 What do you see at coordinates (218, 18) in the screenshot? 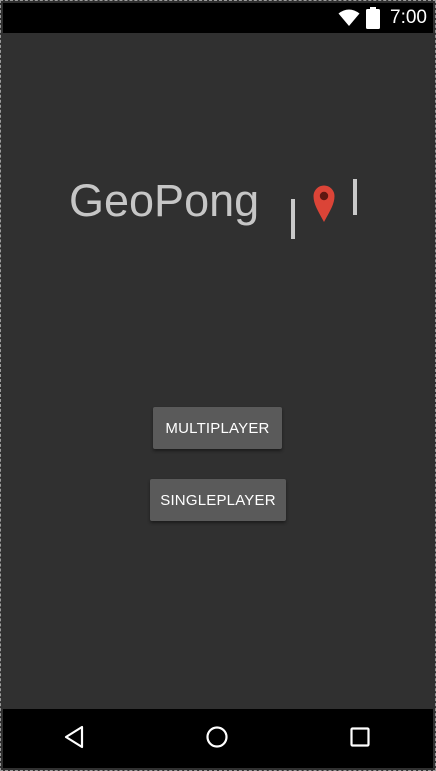
I see `status-bar: 7:00` at bounding box center [218, 18].